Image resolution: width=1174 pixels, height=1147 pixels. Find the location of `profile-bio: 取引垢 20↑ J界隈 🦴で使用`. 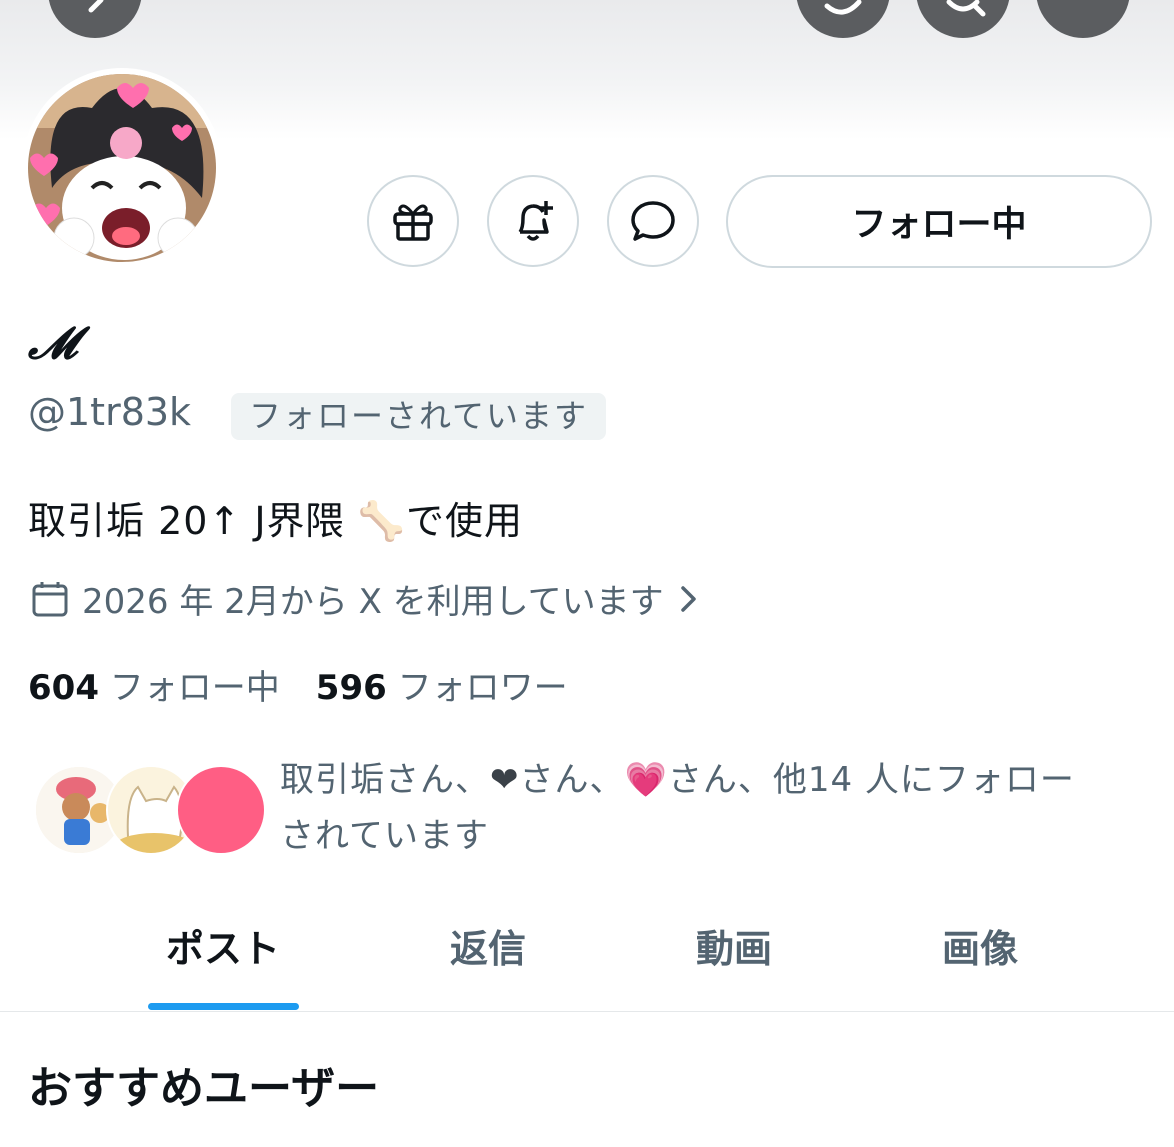

profile-bio: 取引垢 20↑ J界隈 🦴で使用 is located at coordinates (275, 521).